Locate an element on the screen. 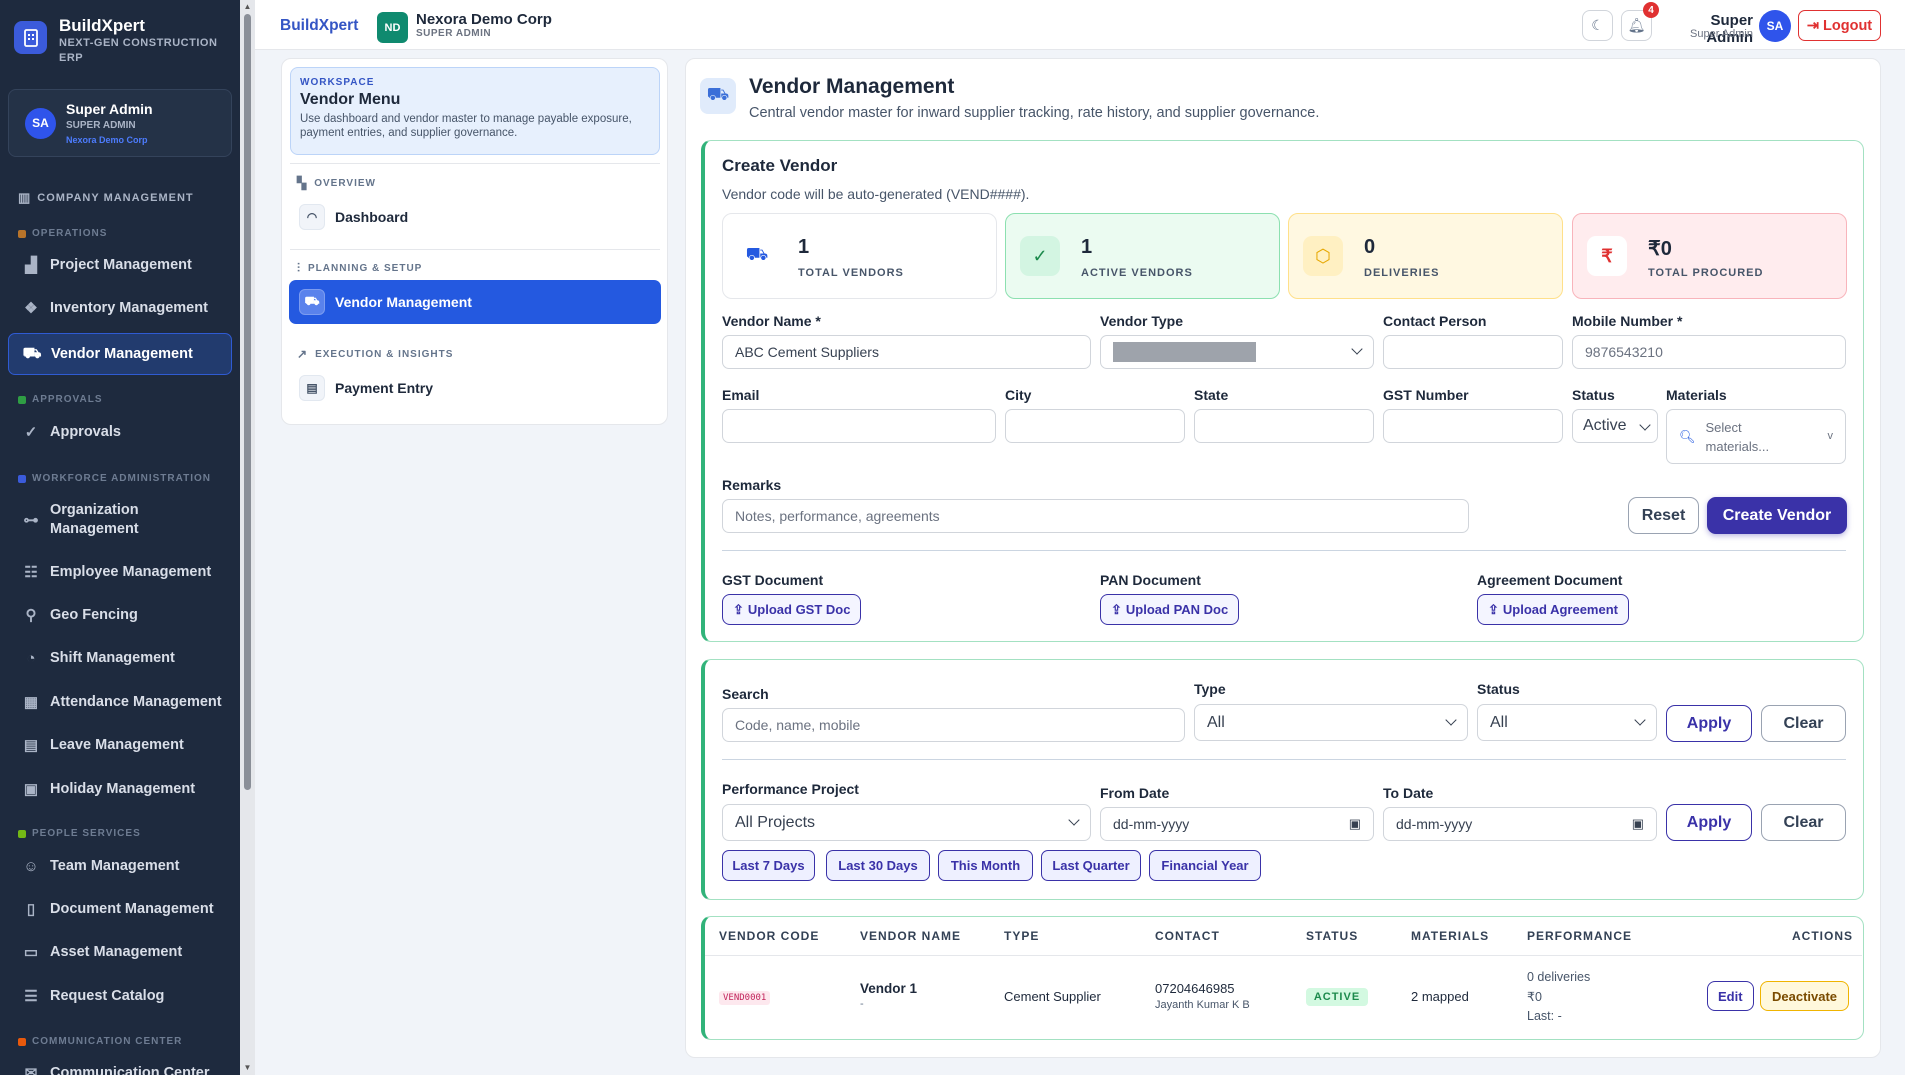  clear-filters-button: Clear is located at coordinates (1803, 723).